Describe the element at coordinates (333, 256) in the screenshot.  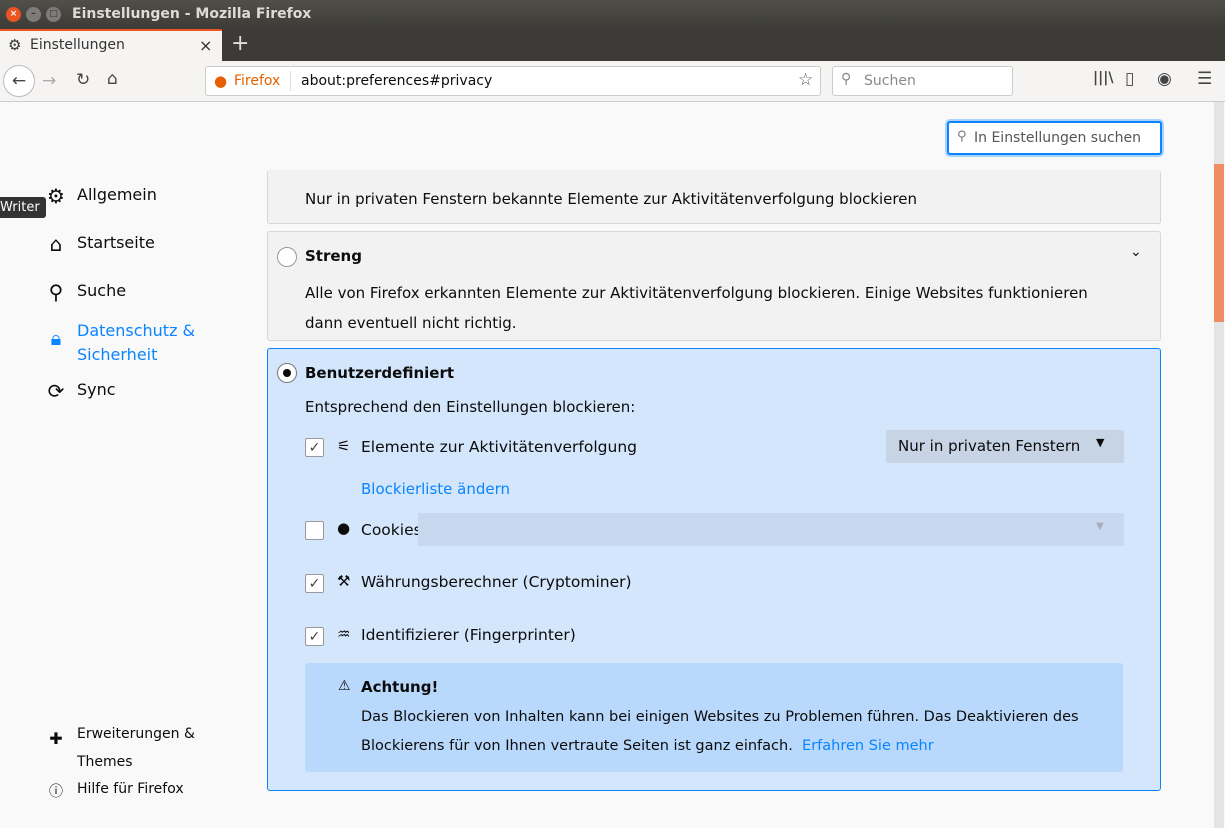
I see `strict-title: Streng` at that location.